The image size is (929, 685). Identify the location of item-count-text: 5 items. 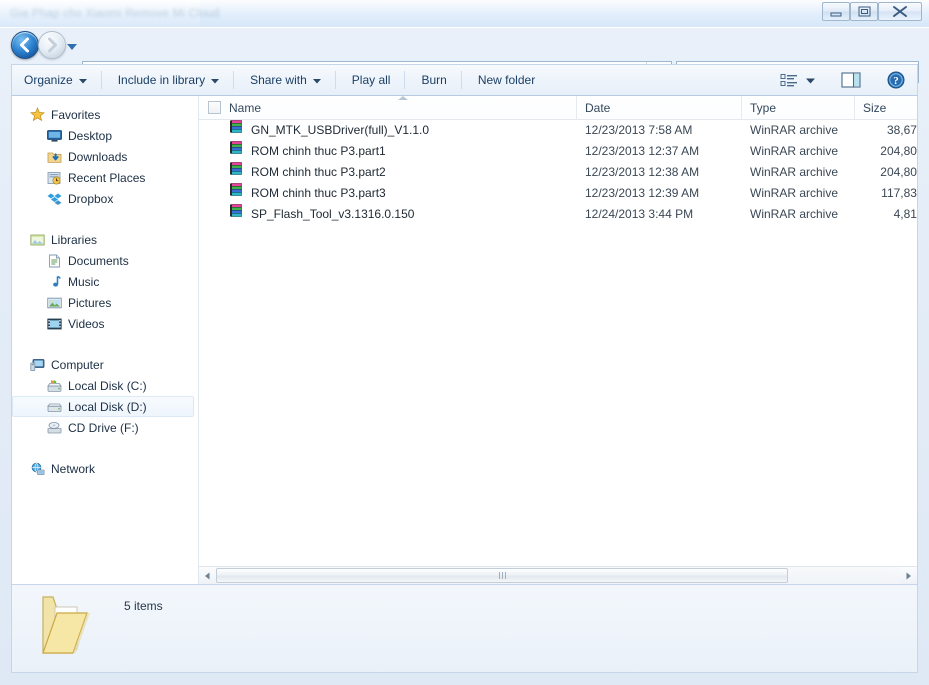
(143, 606).